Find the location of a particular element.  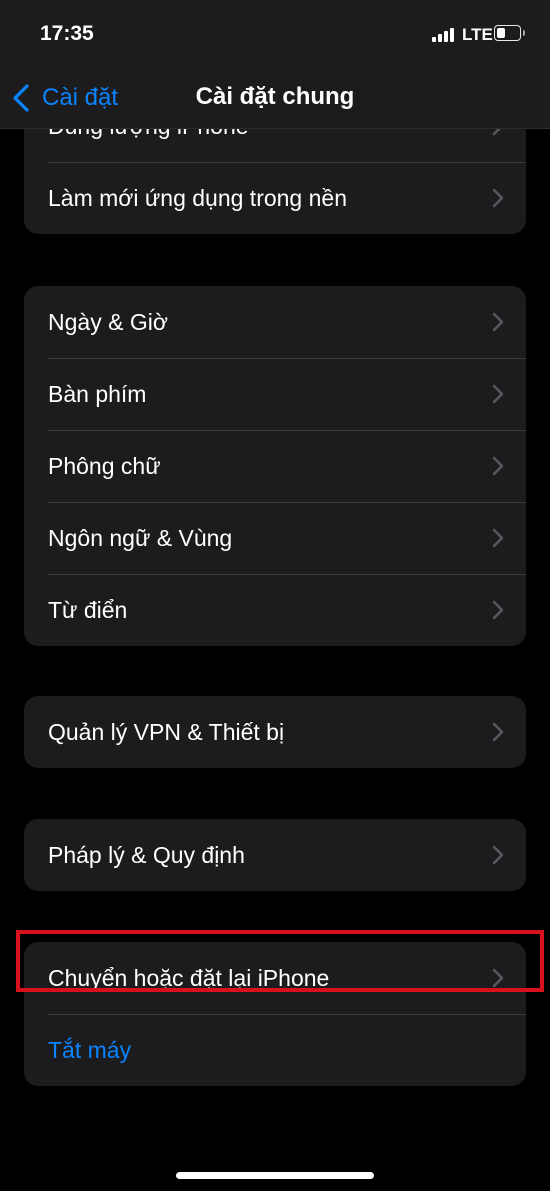

list-item-date-time: Ngày & Giờ is located at coordinates (275, 322).